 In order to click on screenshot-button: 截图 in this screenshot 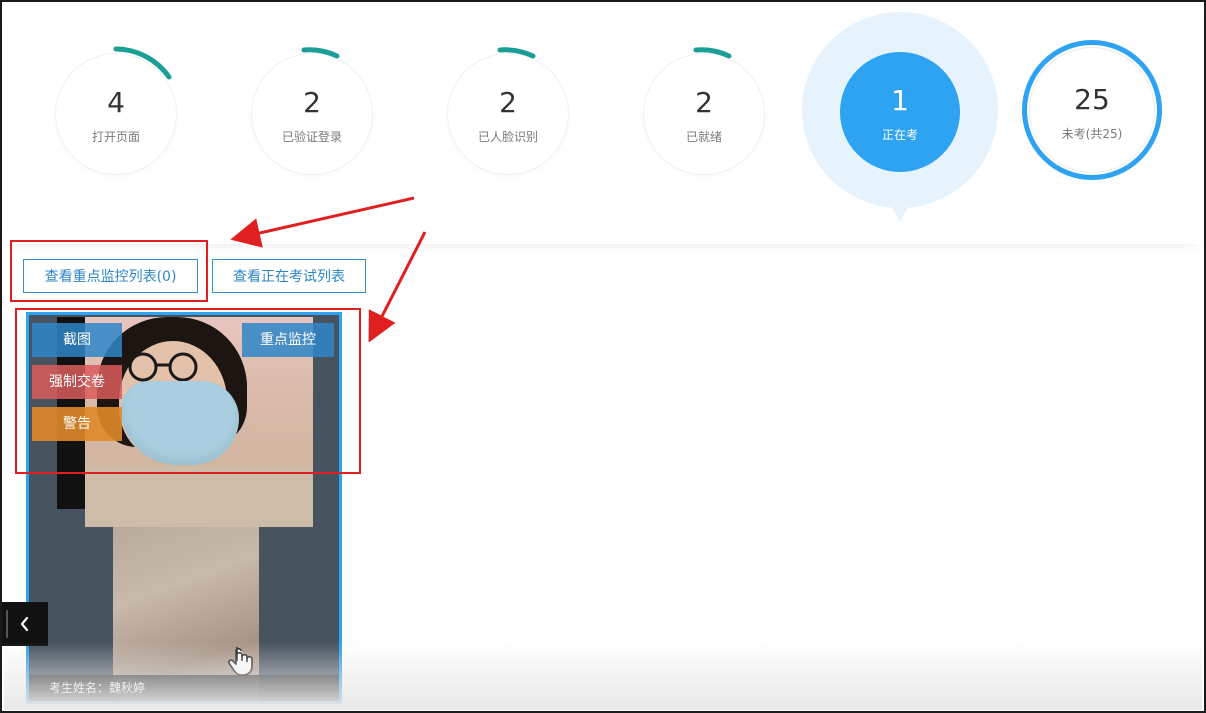, I will do `click(77, 340)`.